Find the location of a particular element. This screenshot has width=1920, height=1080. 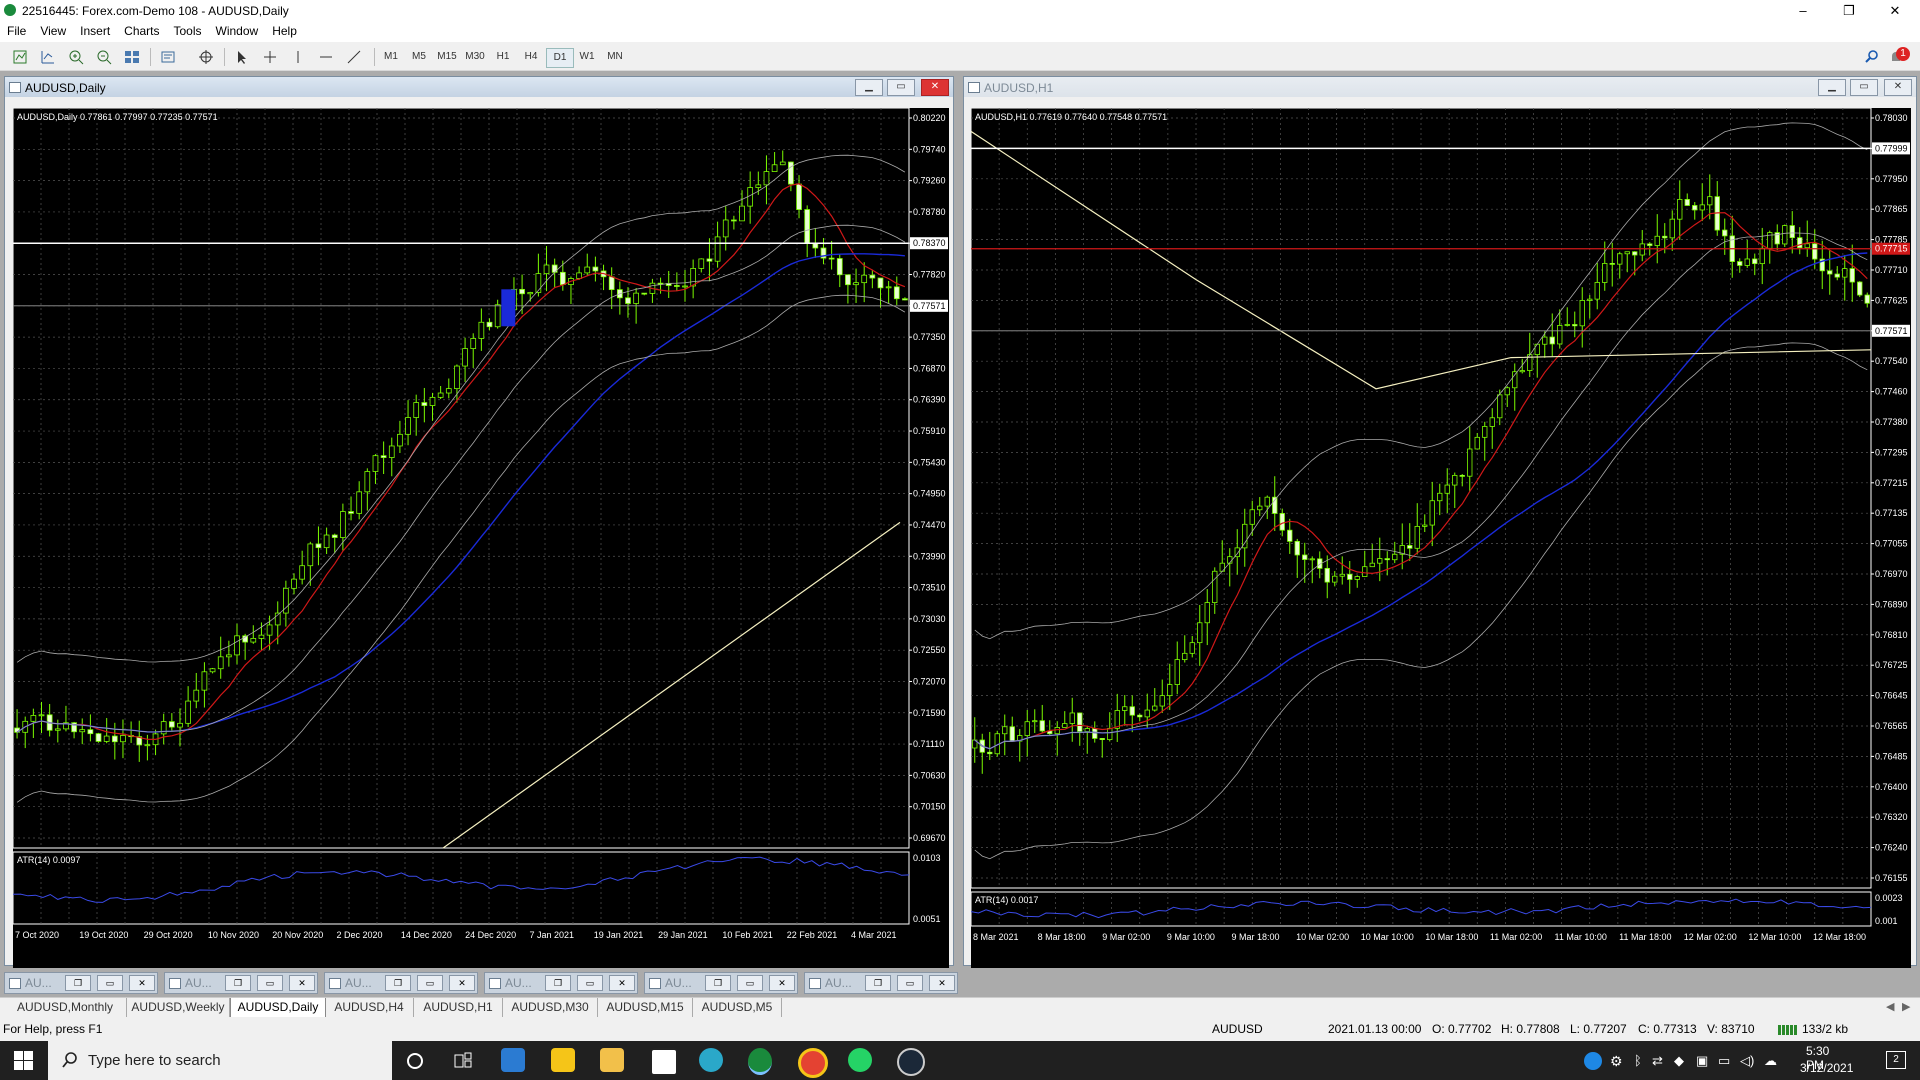

cursor-icon is located at coordinates (242, 57).